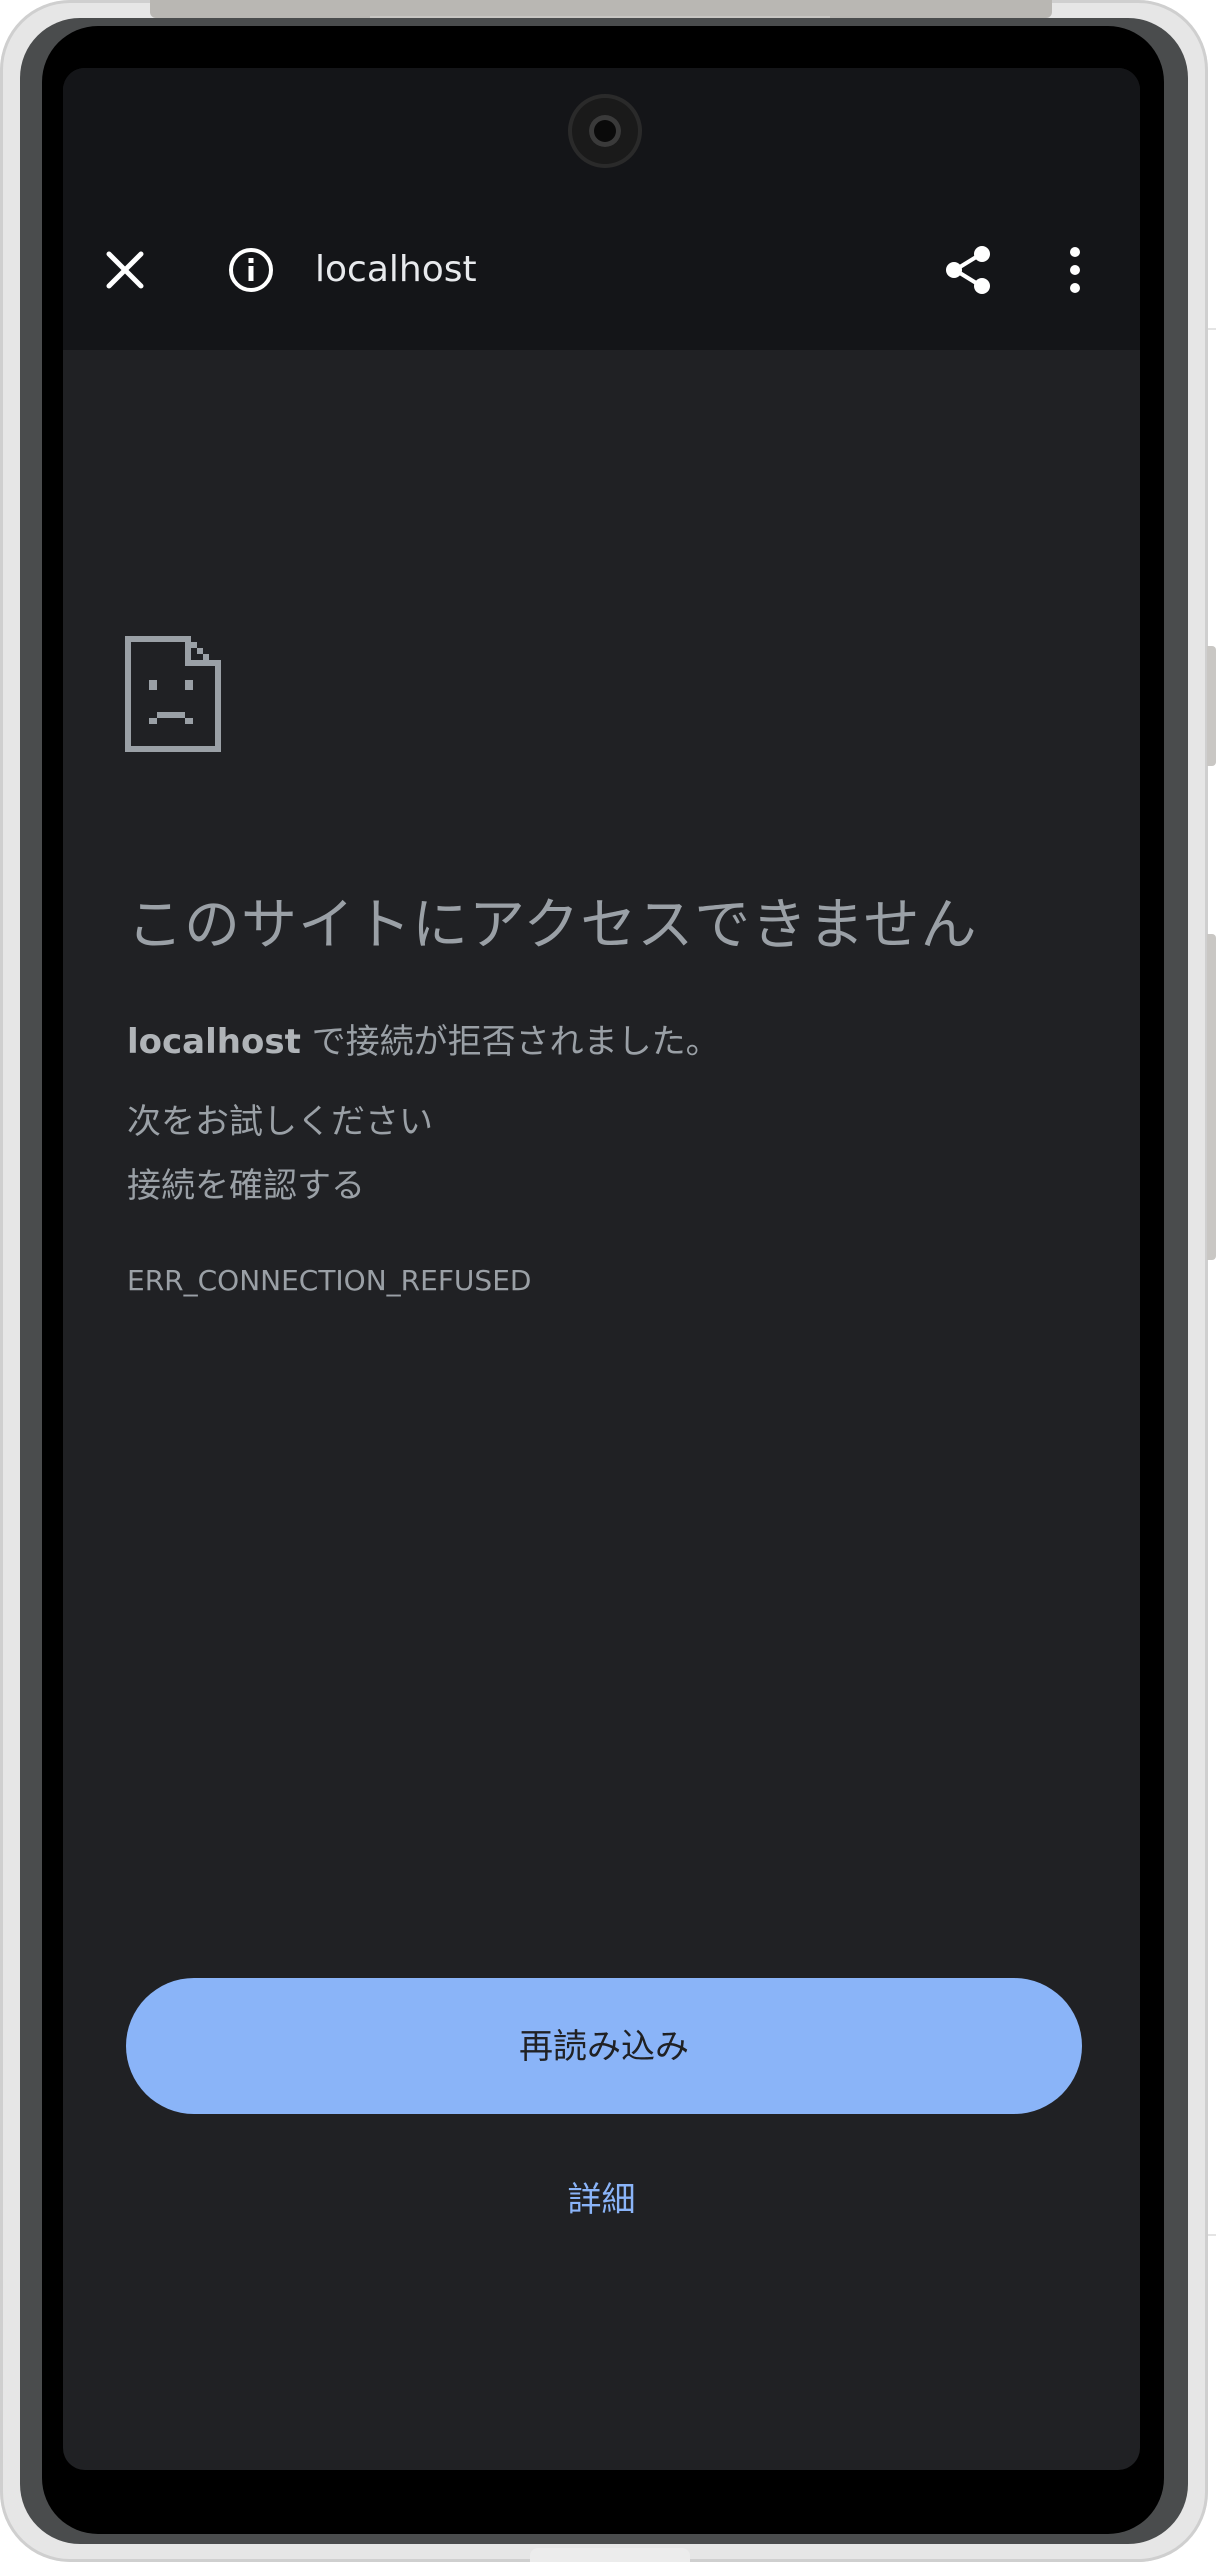  Describe the element at coordinates (510, 1042) in the screenshot. I see `error-message: で接続が拒否されました。` at that location.